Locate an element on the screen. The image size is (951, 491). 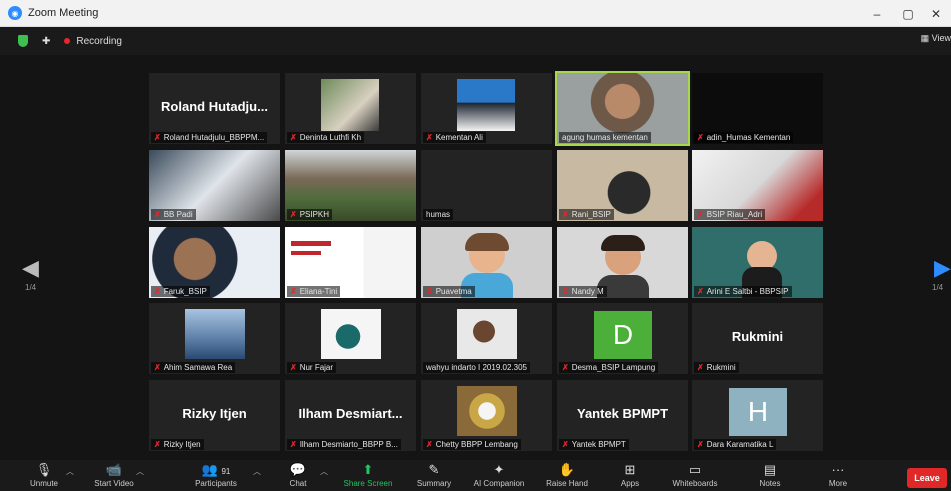
participant-label: ✗ Rani_BSIP is located at coordinates (586, 214).